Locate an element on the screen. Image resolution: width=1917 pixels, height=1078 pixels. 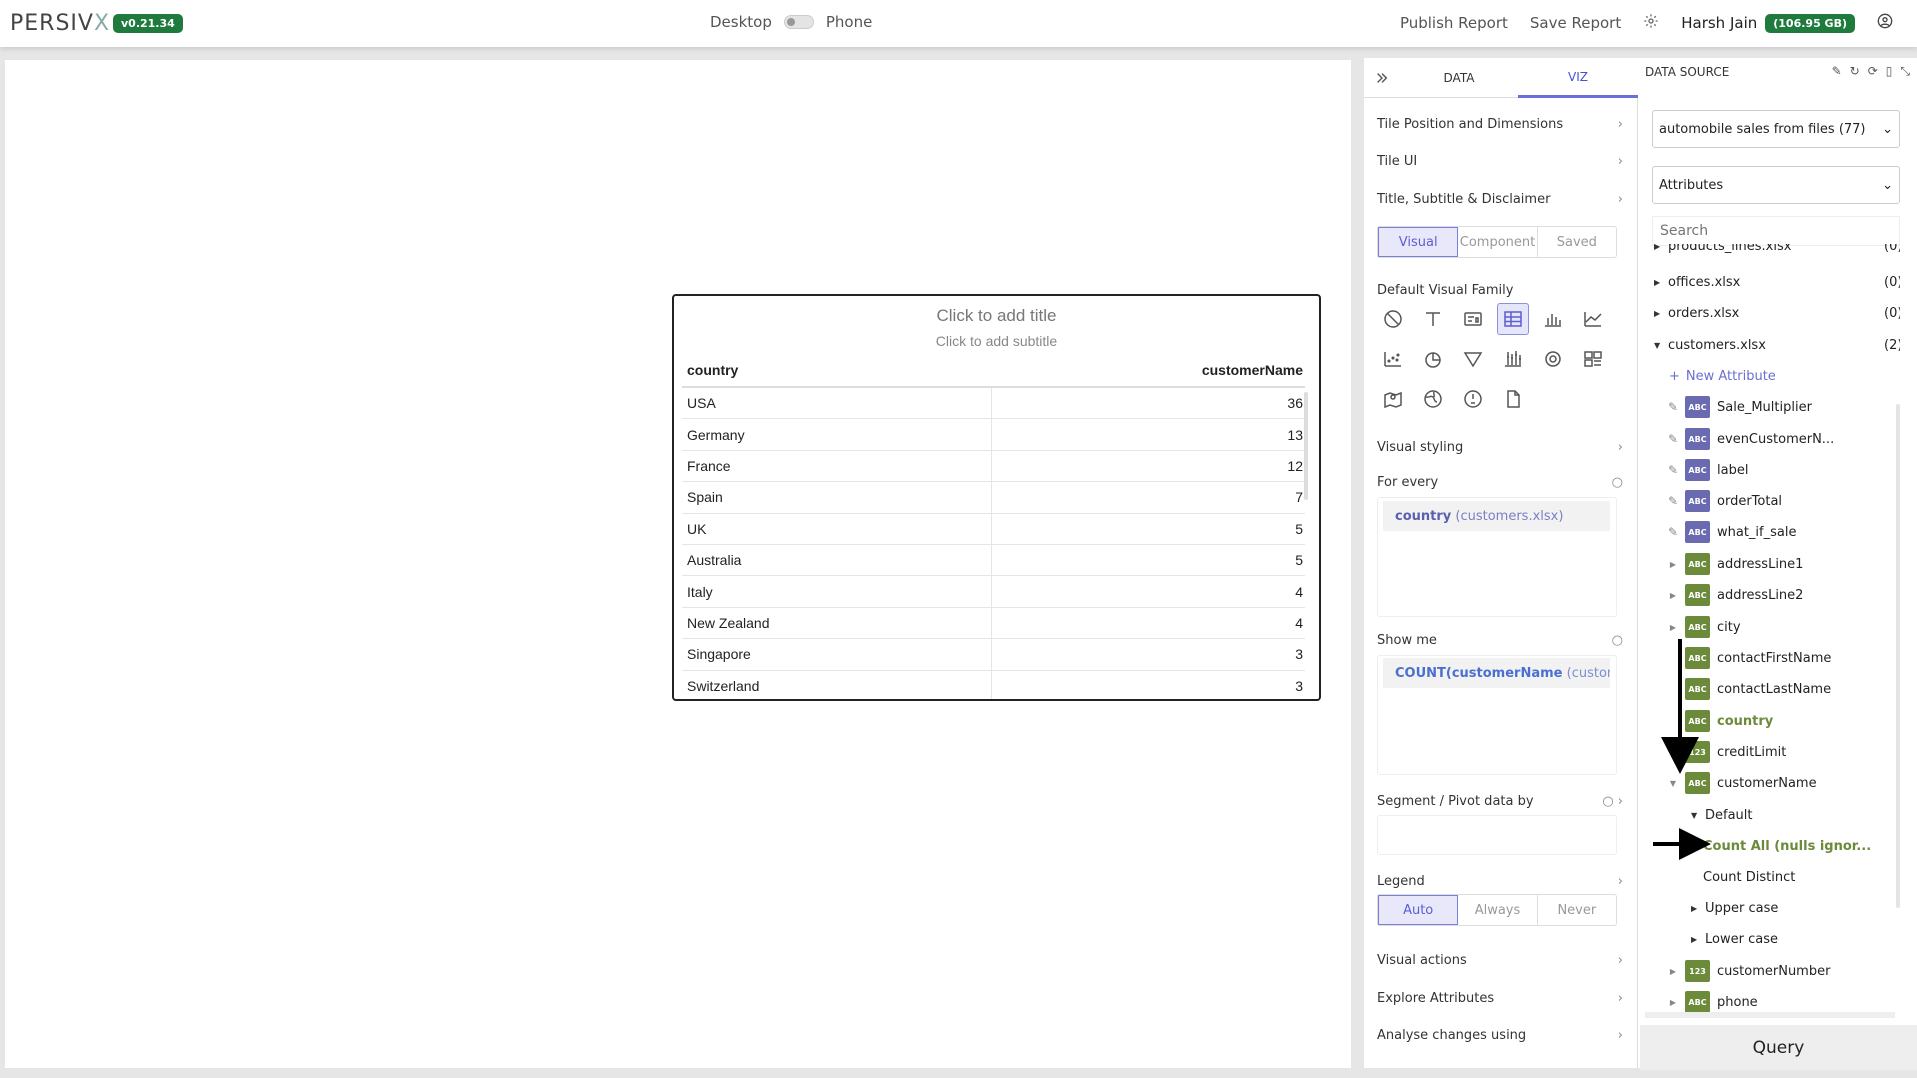
tab-viz: VIZ is located at coordinates (1578, 78).